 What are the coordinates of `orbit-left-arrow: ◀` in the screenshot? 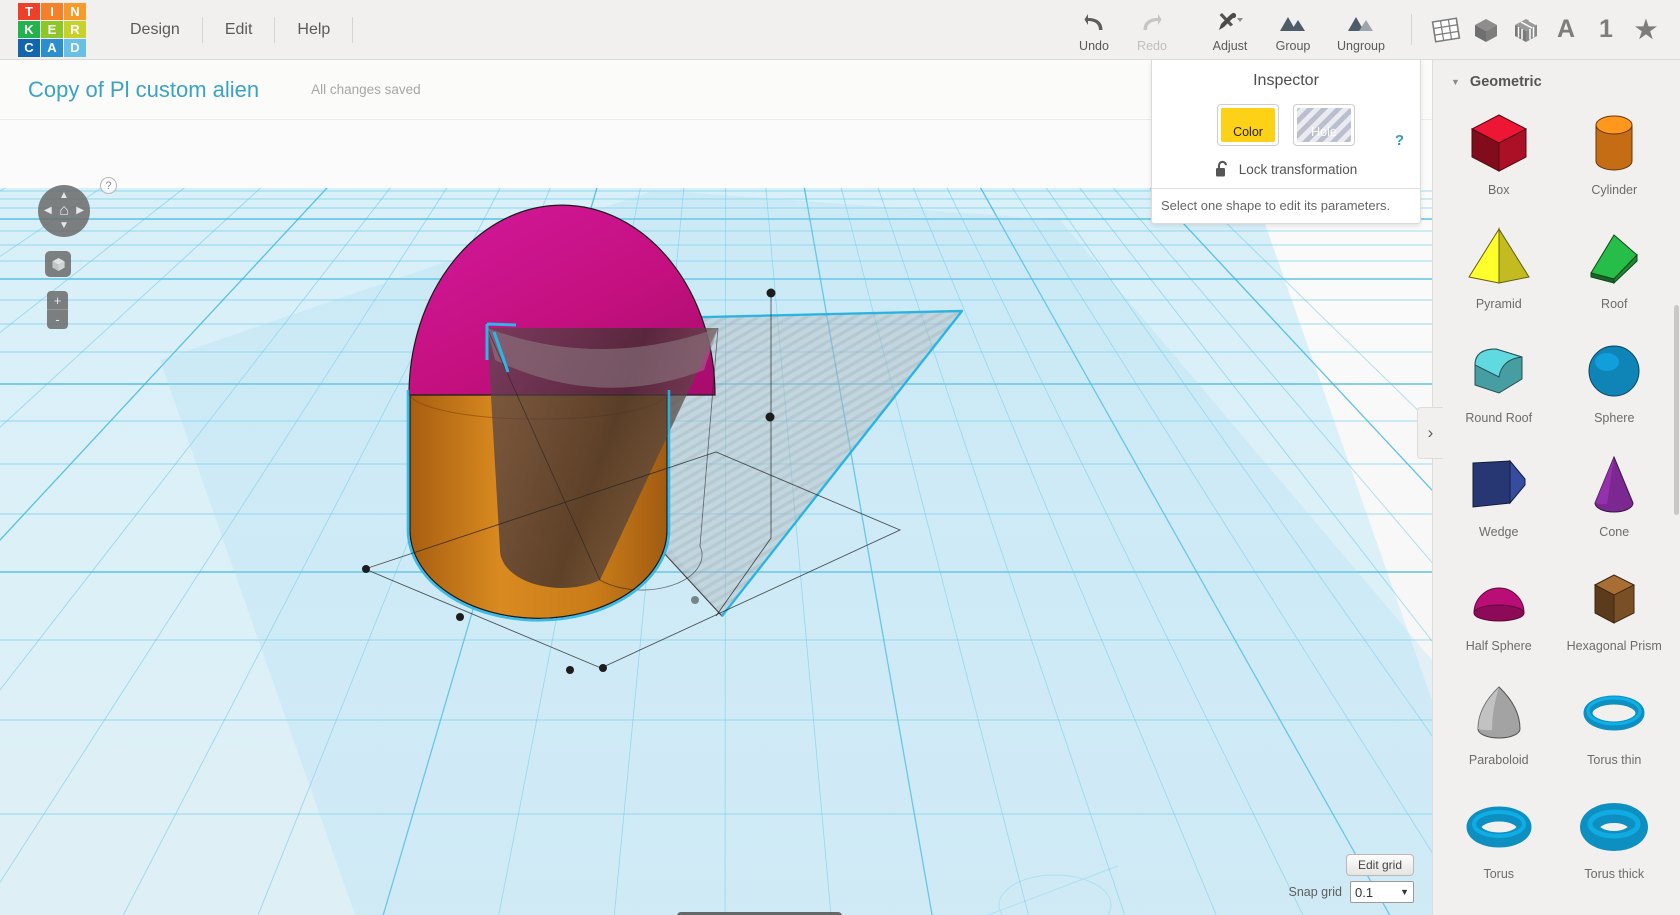 It's located at (48, 211).